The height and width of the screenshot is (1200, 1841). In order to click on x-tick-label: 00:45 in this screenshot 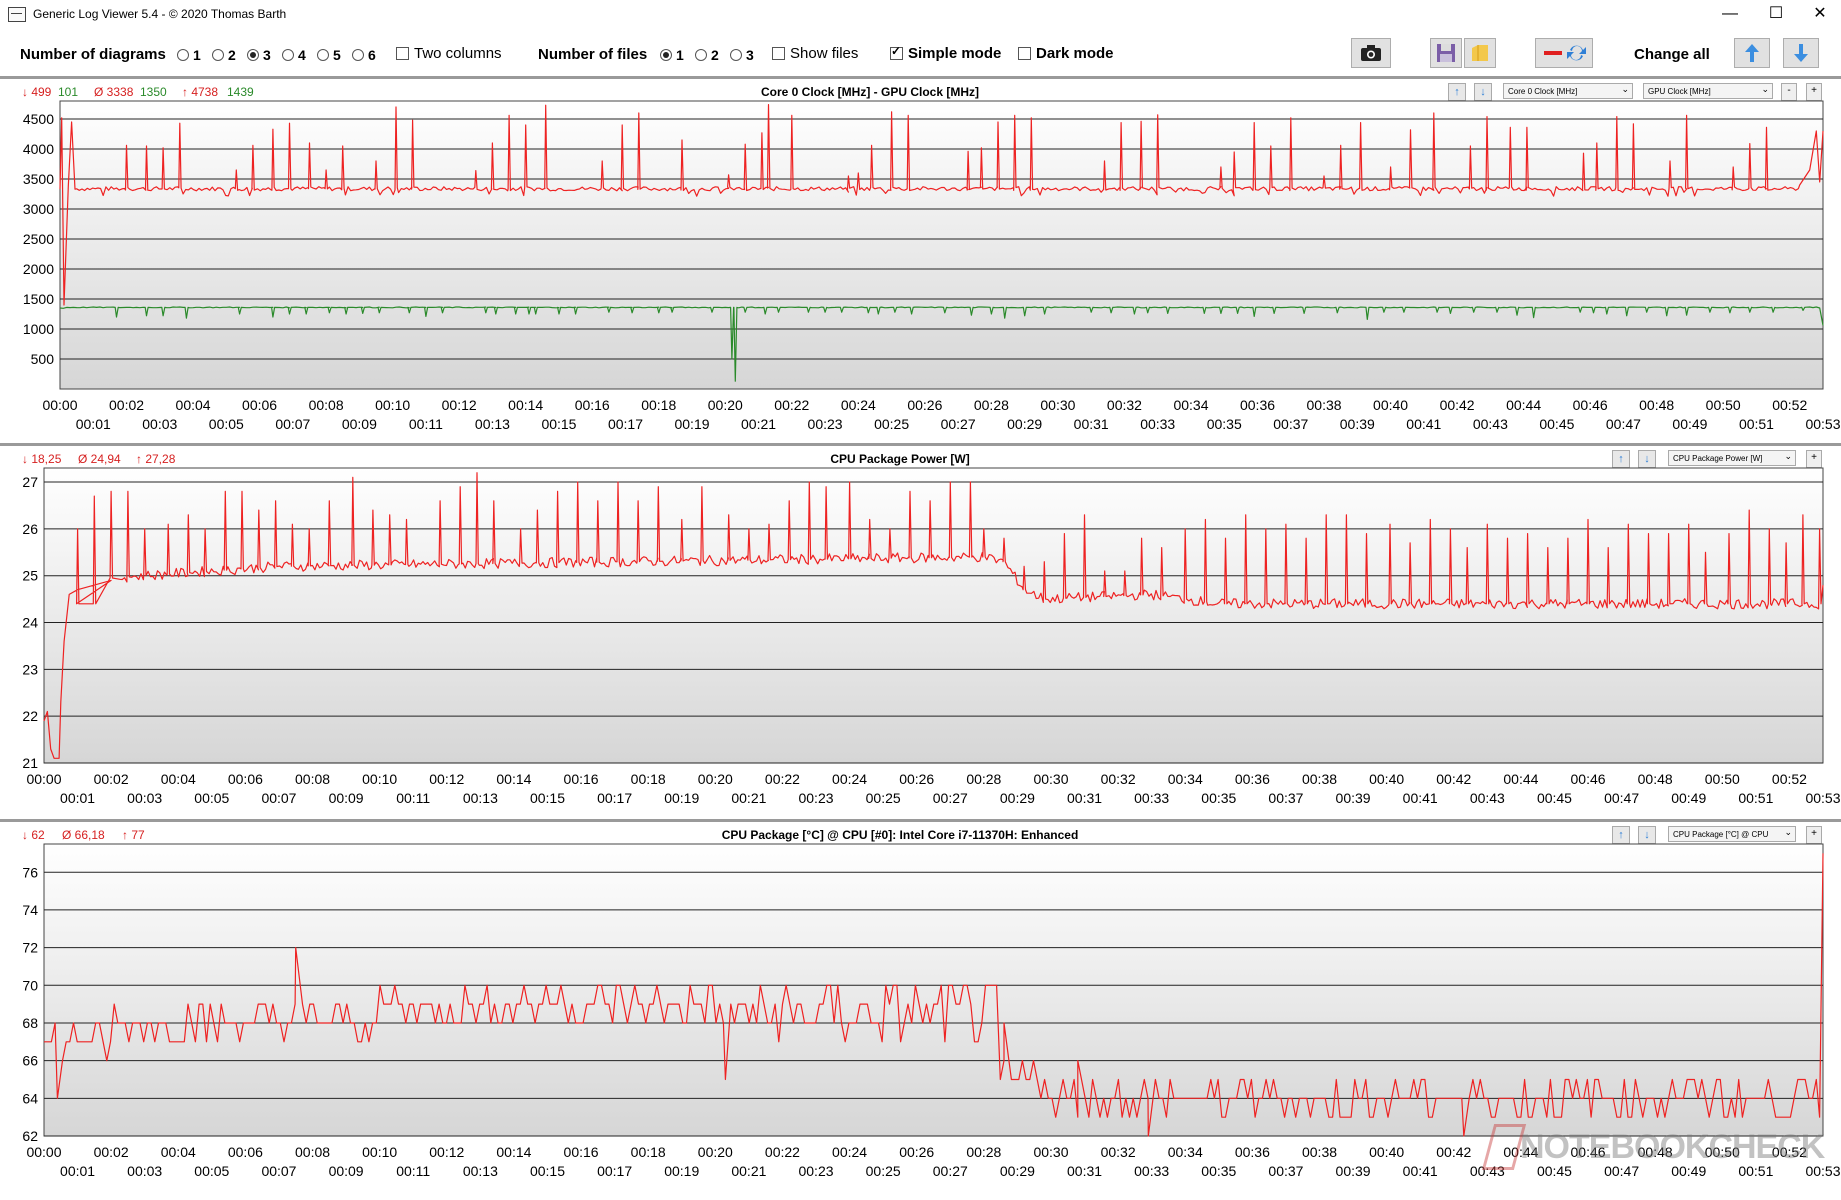, I will do `click(1554, 798)`.